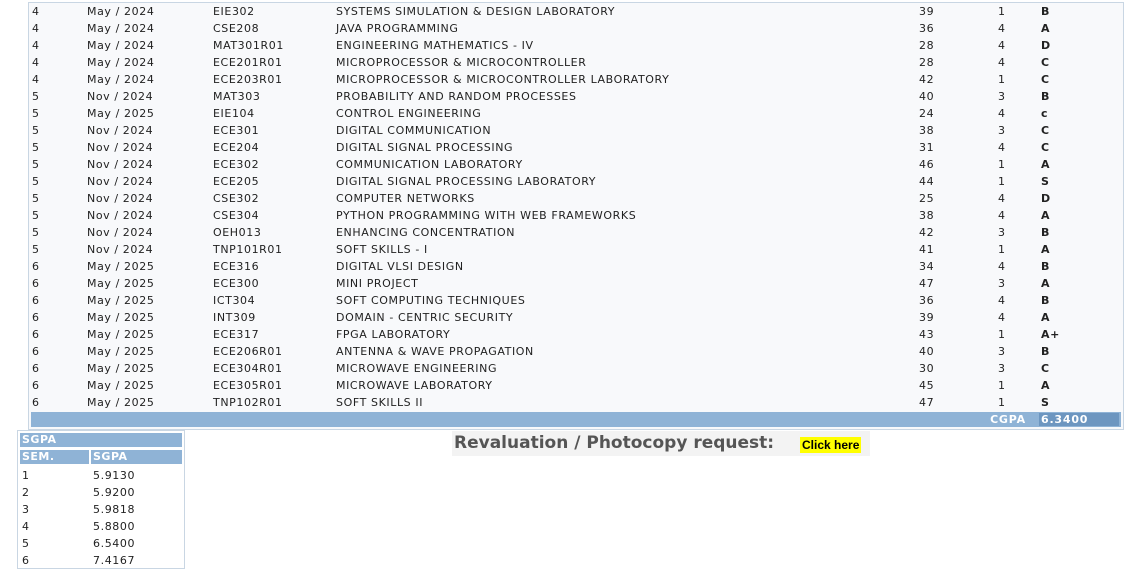 The image size is (1126, 571). Describe the element at coordinates (927, 317) in the screenshot. I see `internal-marks-cell: 39` at that location.